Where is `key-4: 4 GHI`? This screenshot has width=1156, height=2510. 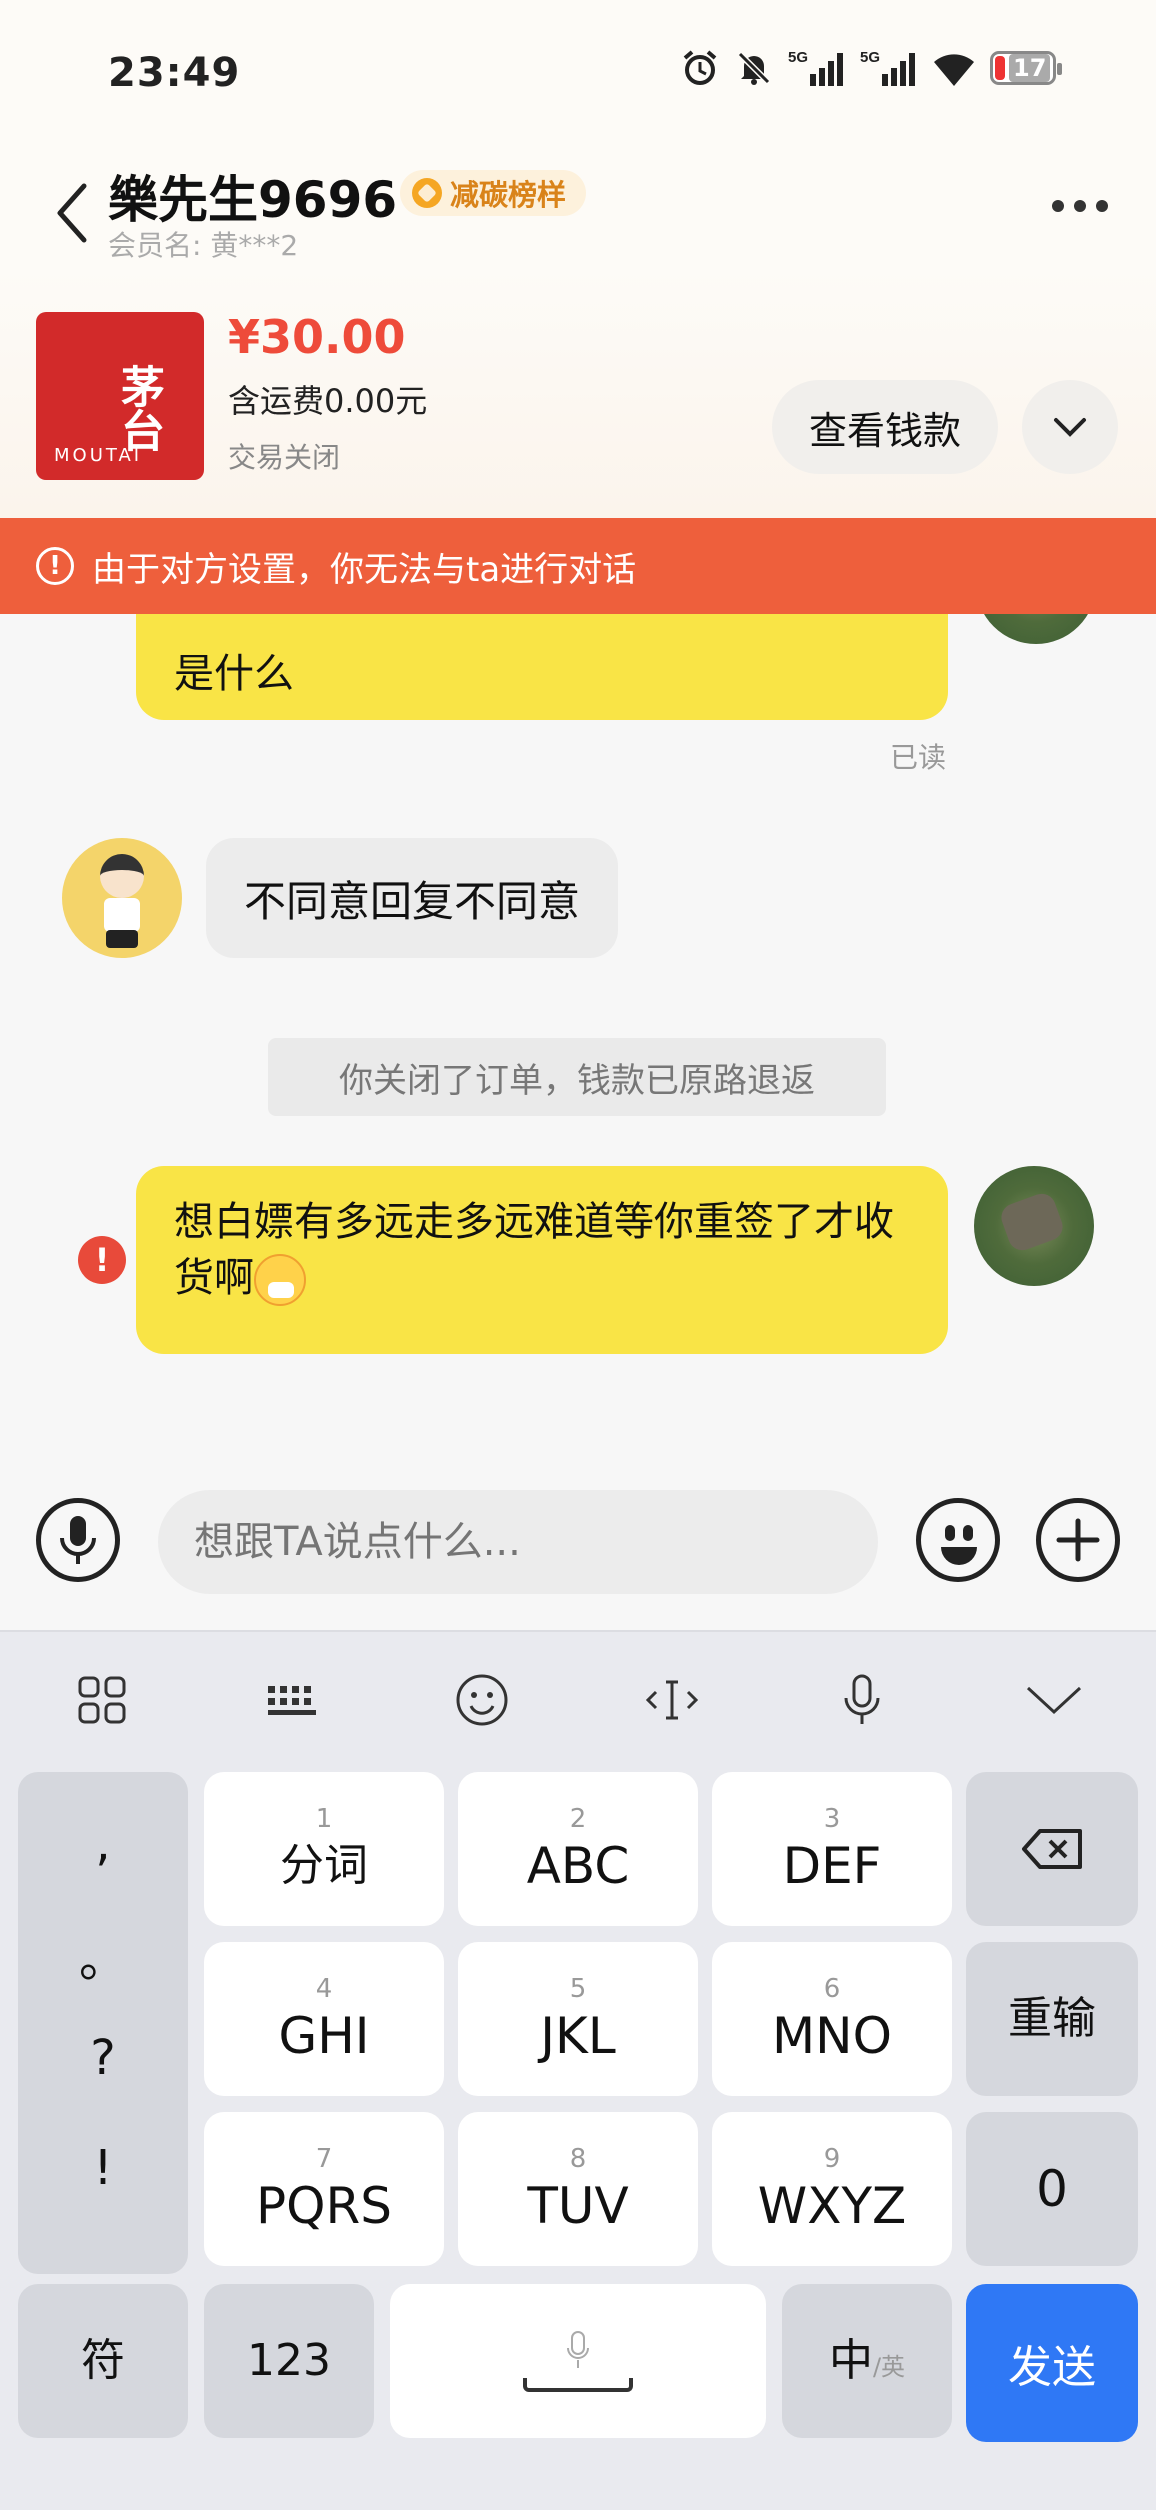
key-4: 4 GHI is located at coordinates (324, 2019).